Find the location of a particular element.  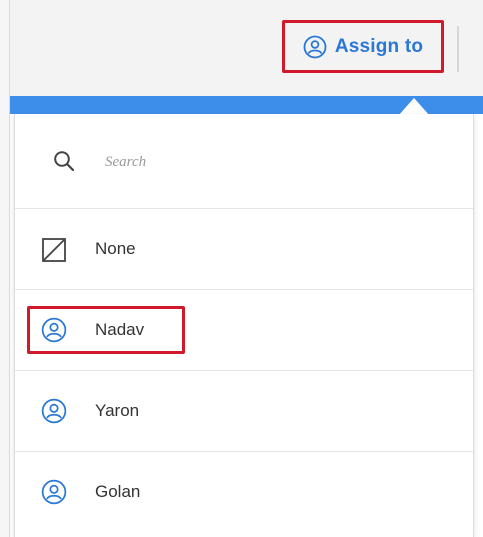

option-label: Yaron is located at coordinates (117, 410).